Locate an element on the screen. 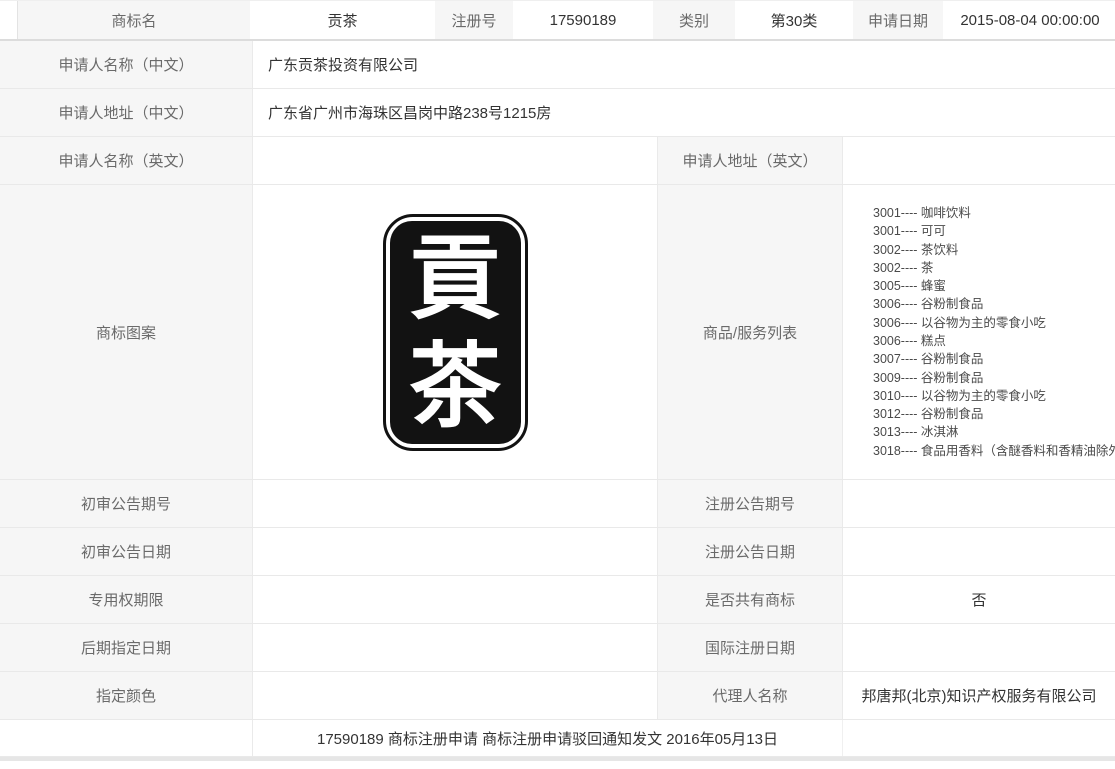 The width and height of the screenshot is (1115, 769). exclusive-right-period-label: 专用权期限 is located at coordinates (126, 599).